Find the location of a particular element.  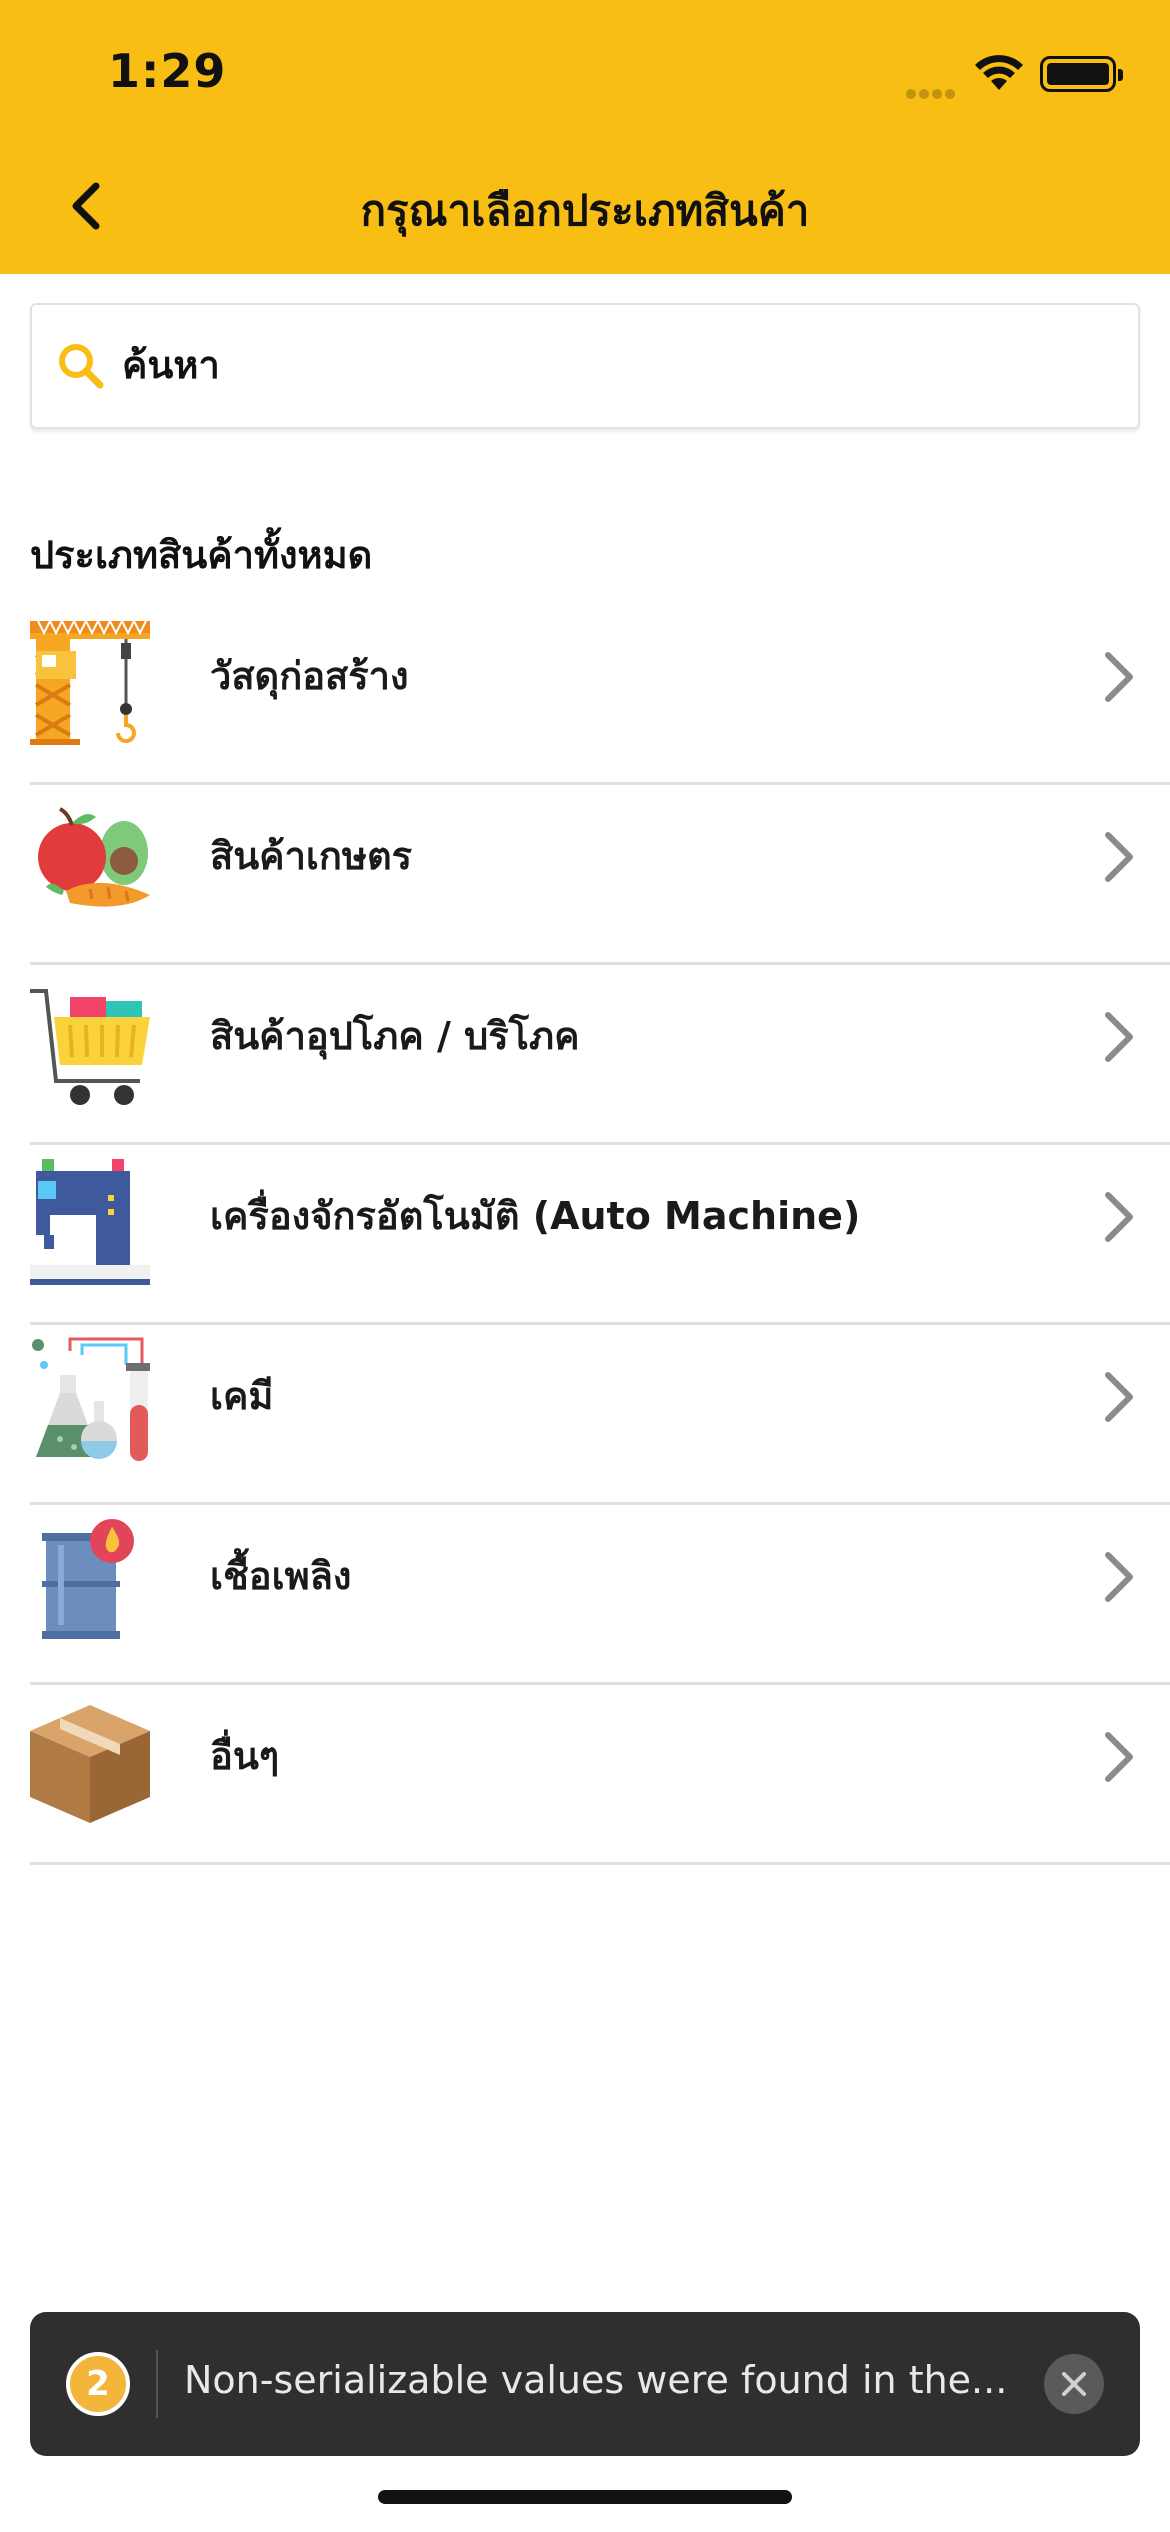

home-indicator is located at coordinates (585, 2497).